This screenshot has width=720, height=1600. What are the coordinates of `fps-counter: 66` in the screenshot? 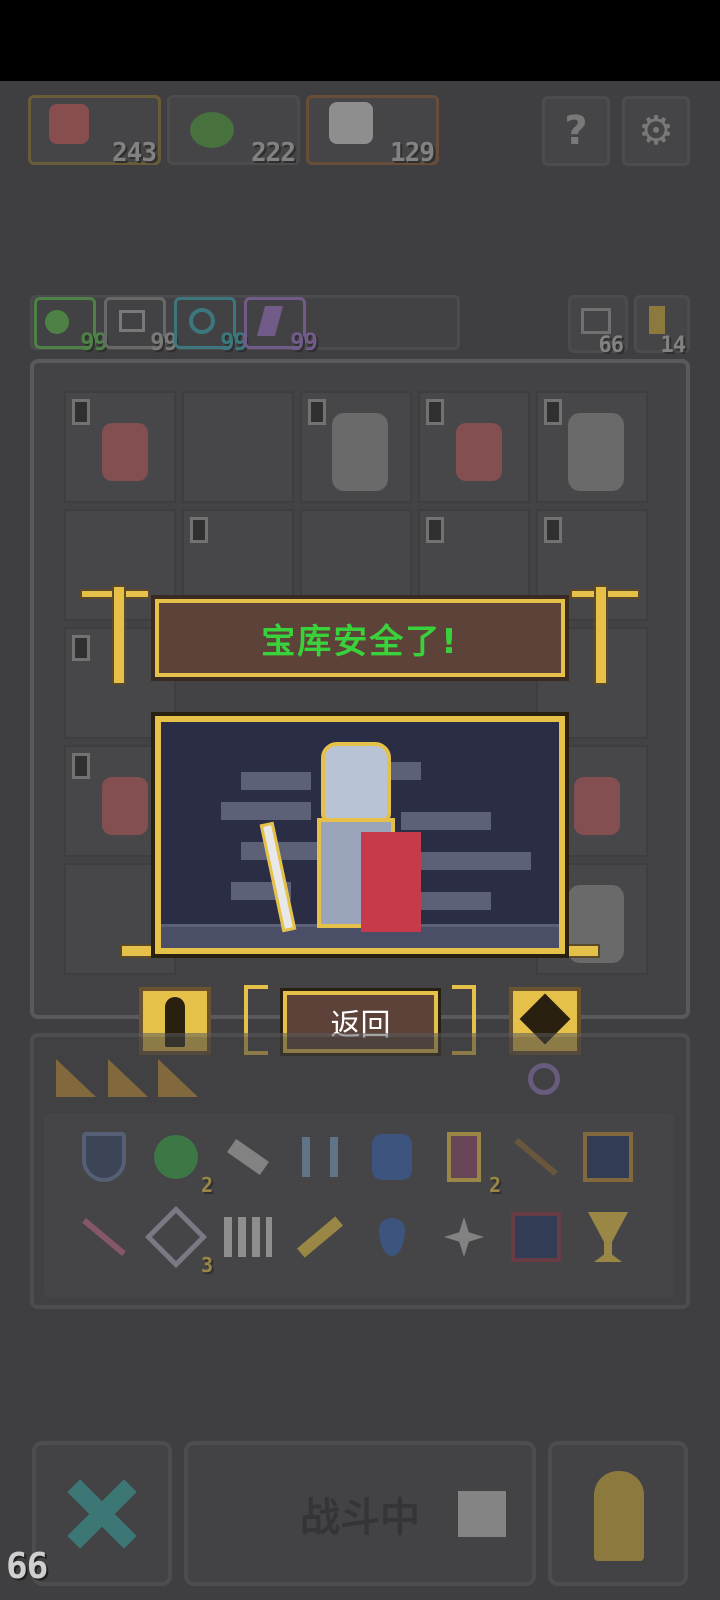 It's located at (27, 1566).